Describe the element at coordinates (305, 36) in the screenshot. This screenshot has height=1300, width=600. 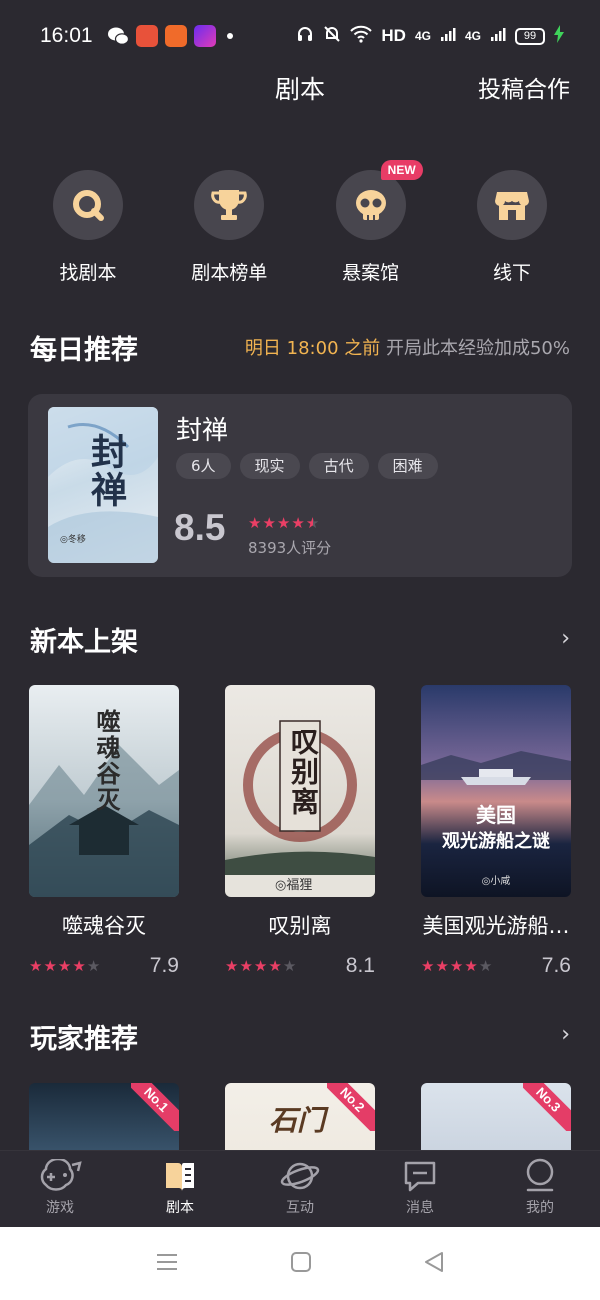
I see `headphones-icon` at that location.